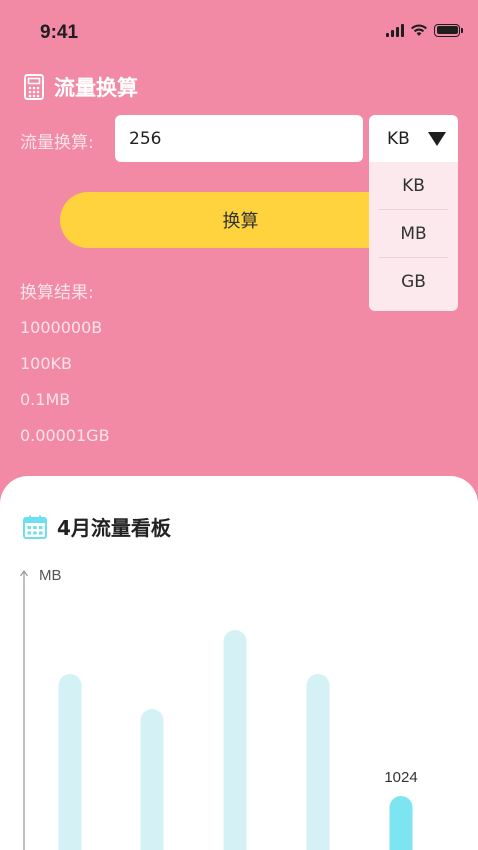 This screenshot has width=478, height=850. I want to click on result-mb: 0.1MB, so click(45, 399).